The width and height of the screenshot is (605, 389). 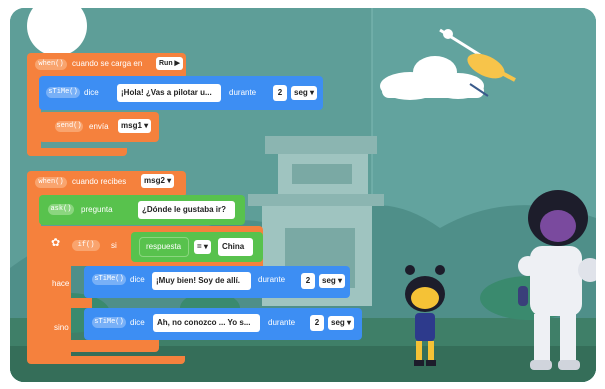 What do you see at coordinates (61, 283) in the screenshot?
I see `hace-label: hace` at bounding box center [61, 283].